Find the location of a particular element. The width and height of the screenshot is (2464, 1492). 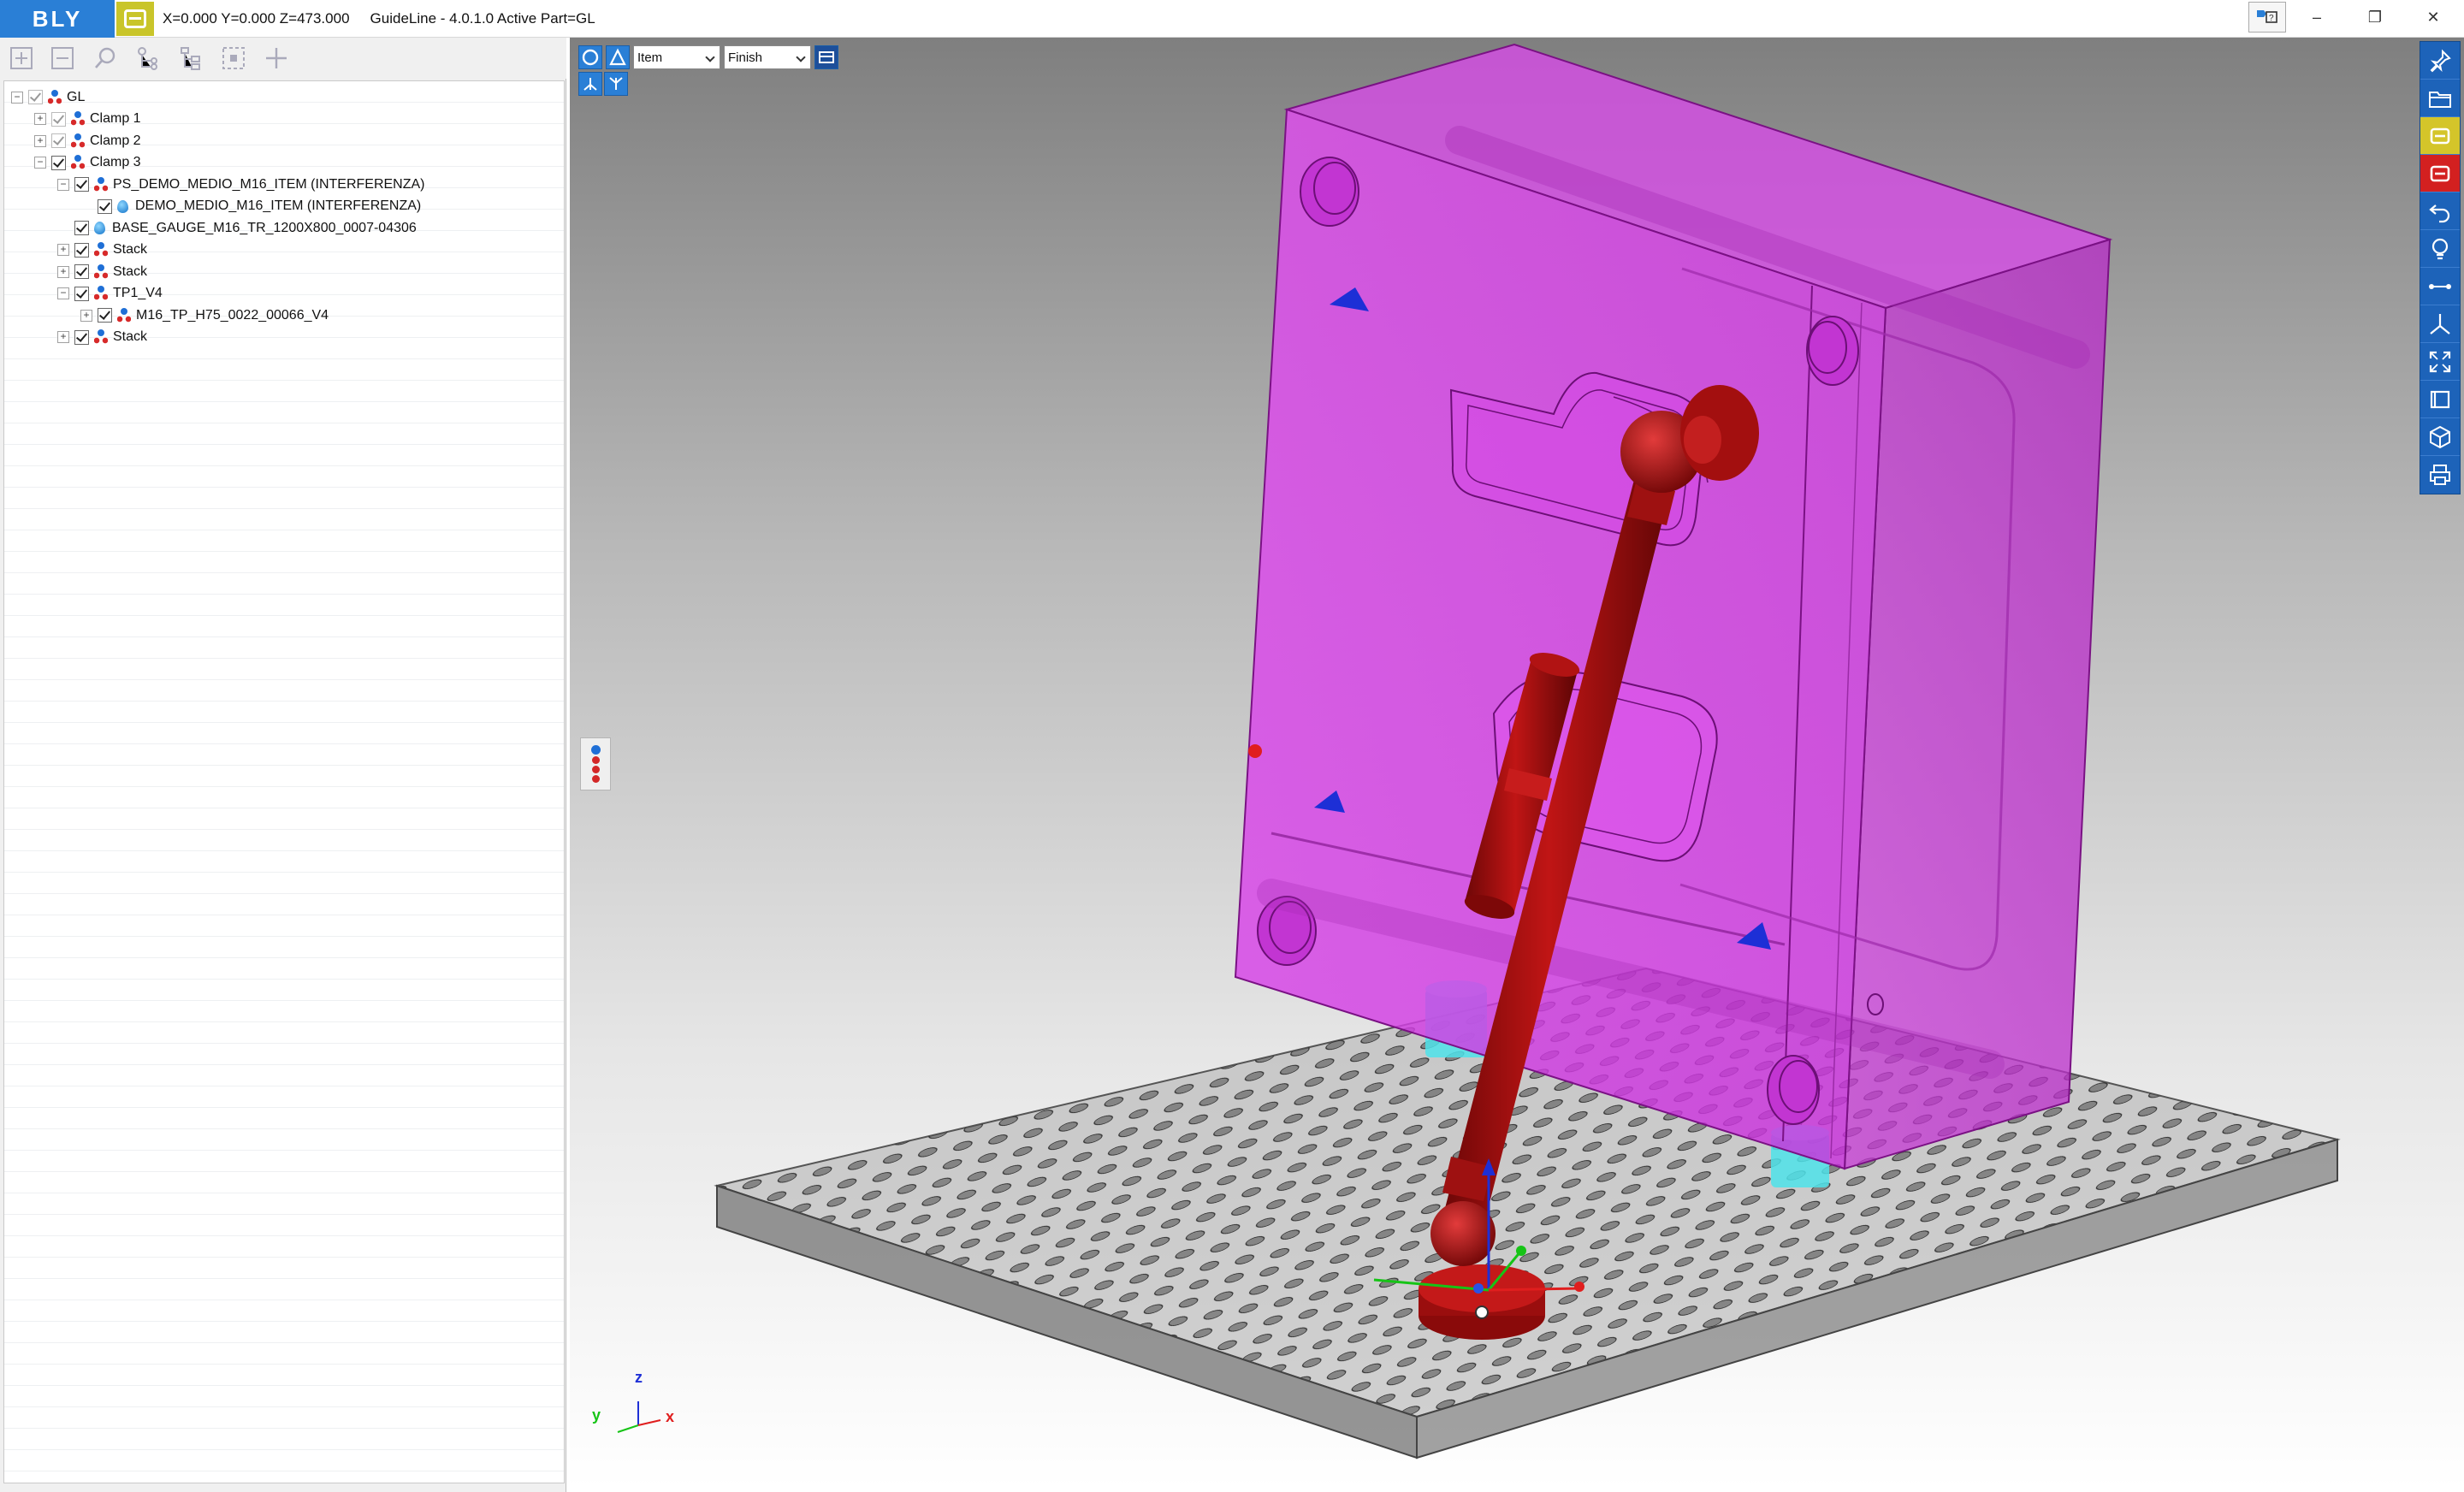

search-icon is located at coordinates (105, 58).